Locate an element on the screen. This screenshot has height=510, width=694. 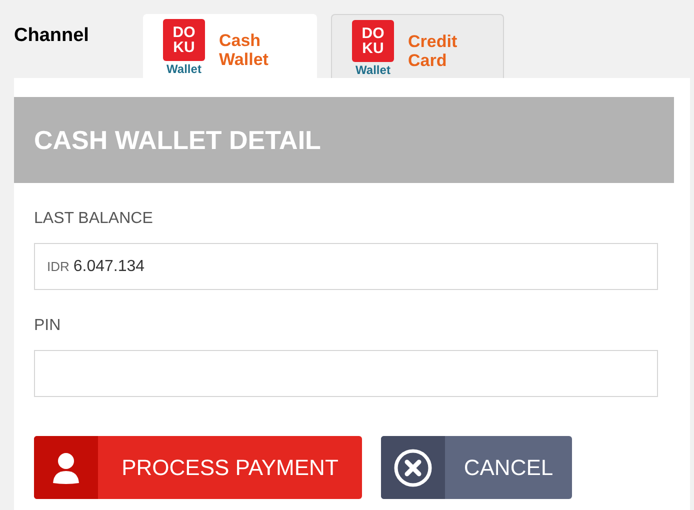
input-field: IDR 6.047.134 is located at coordinates (346, 266).